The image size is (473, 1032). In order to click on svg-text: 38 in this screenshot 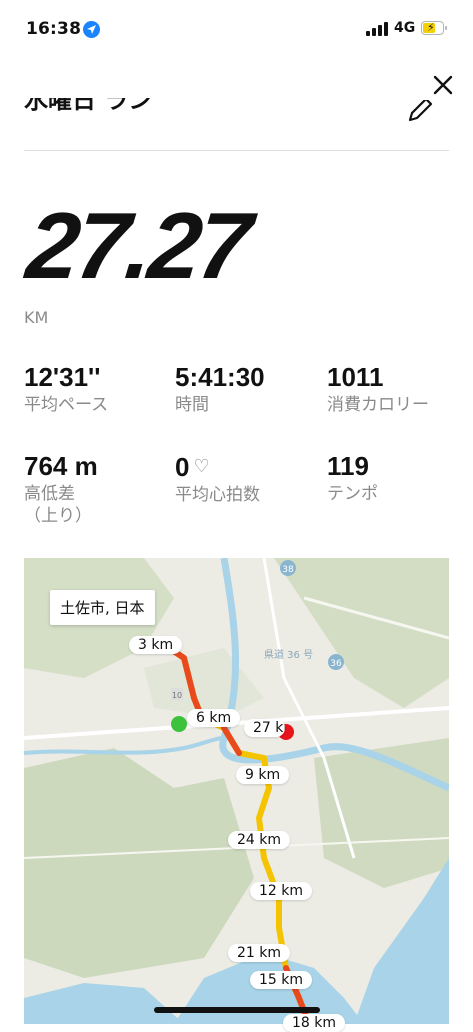, I will do `click(288, 570)`.